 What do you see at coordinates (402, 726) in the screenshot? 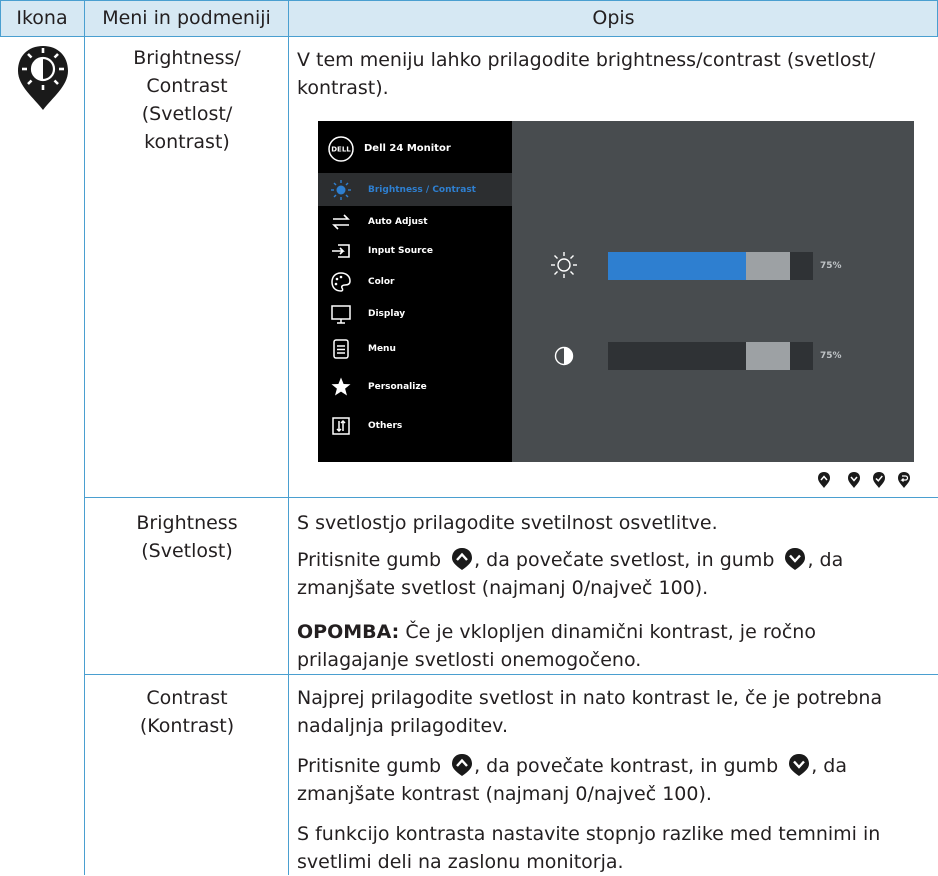
I see `text-line: nadaljnja prilagoditev.` at bounding box center [402, 726].